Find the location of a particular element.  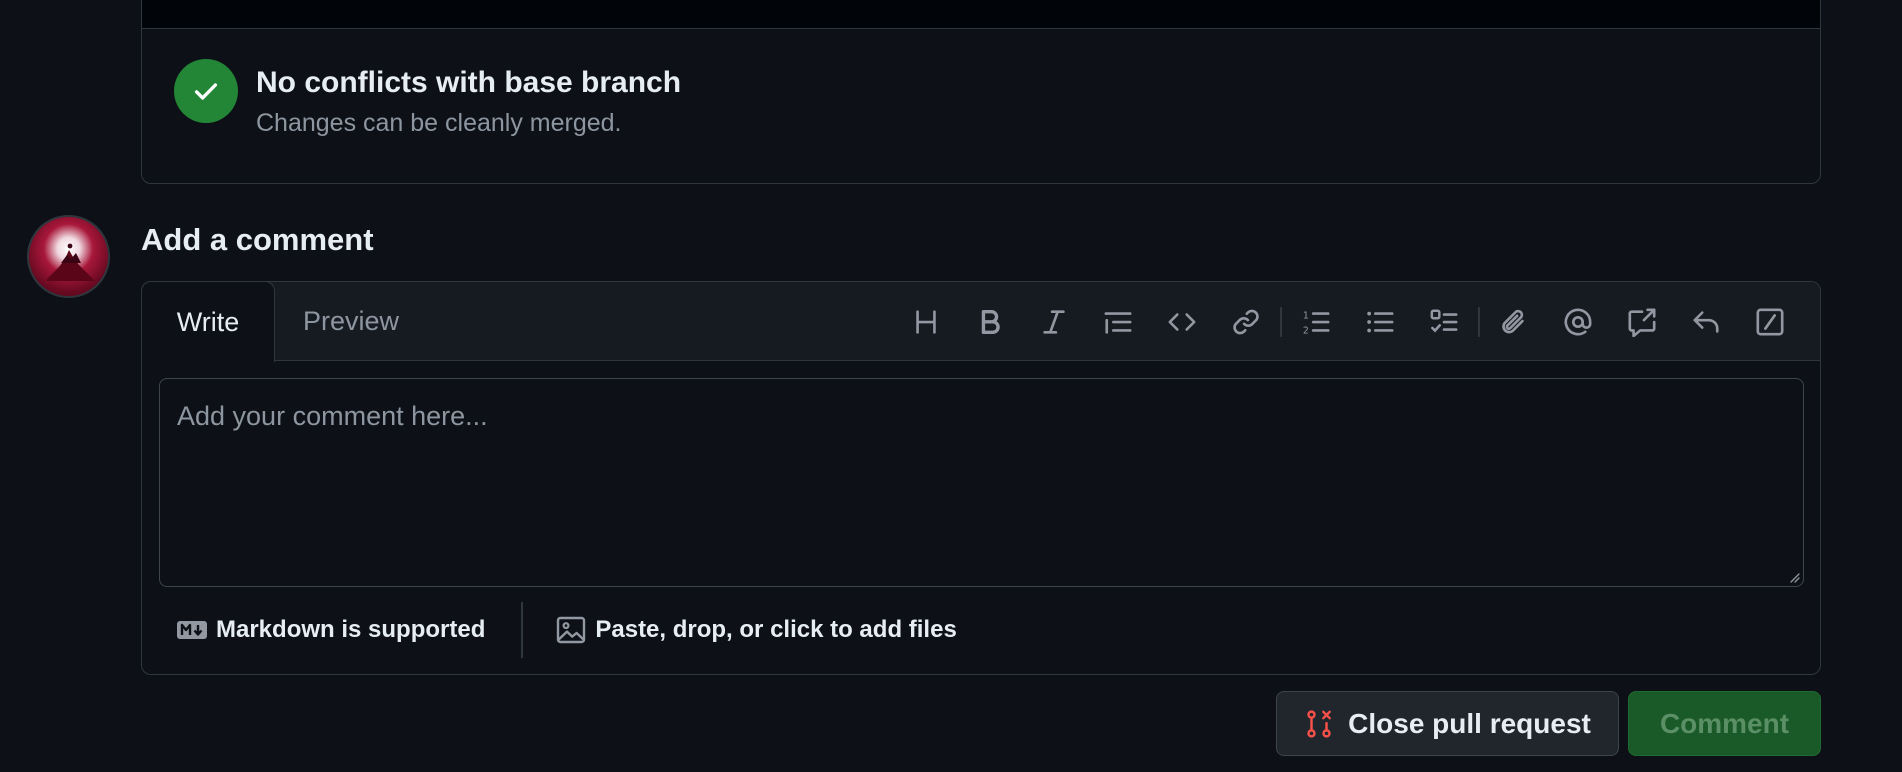

slash-command-icon is located at coordinates (1770, 322).